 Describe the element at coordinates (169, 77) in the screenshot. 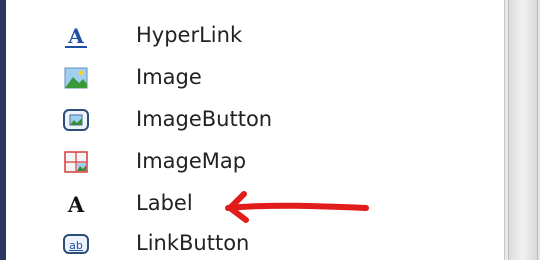

I see `toolbox-item-label: Image` at that location.